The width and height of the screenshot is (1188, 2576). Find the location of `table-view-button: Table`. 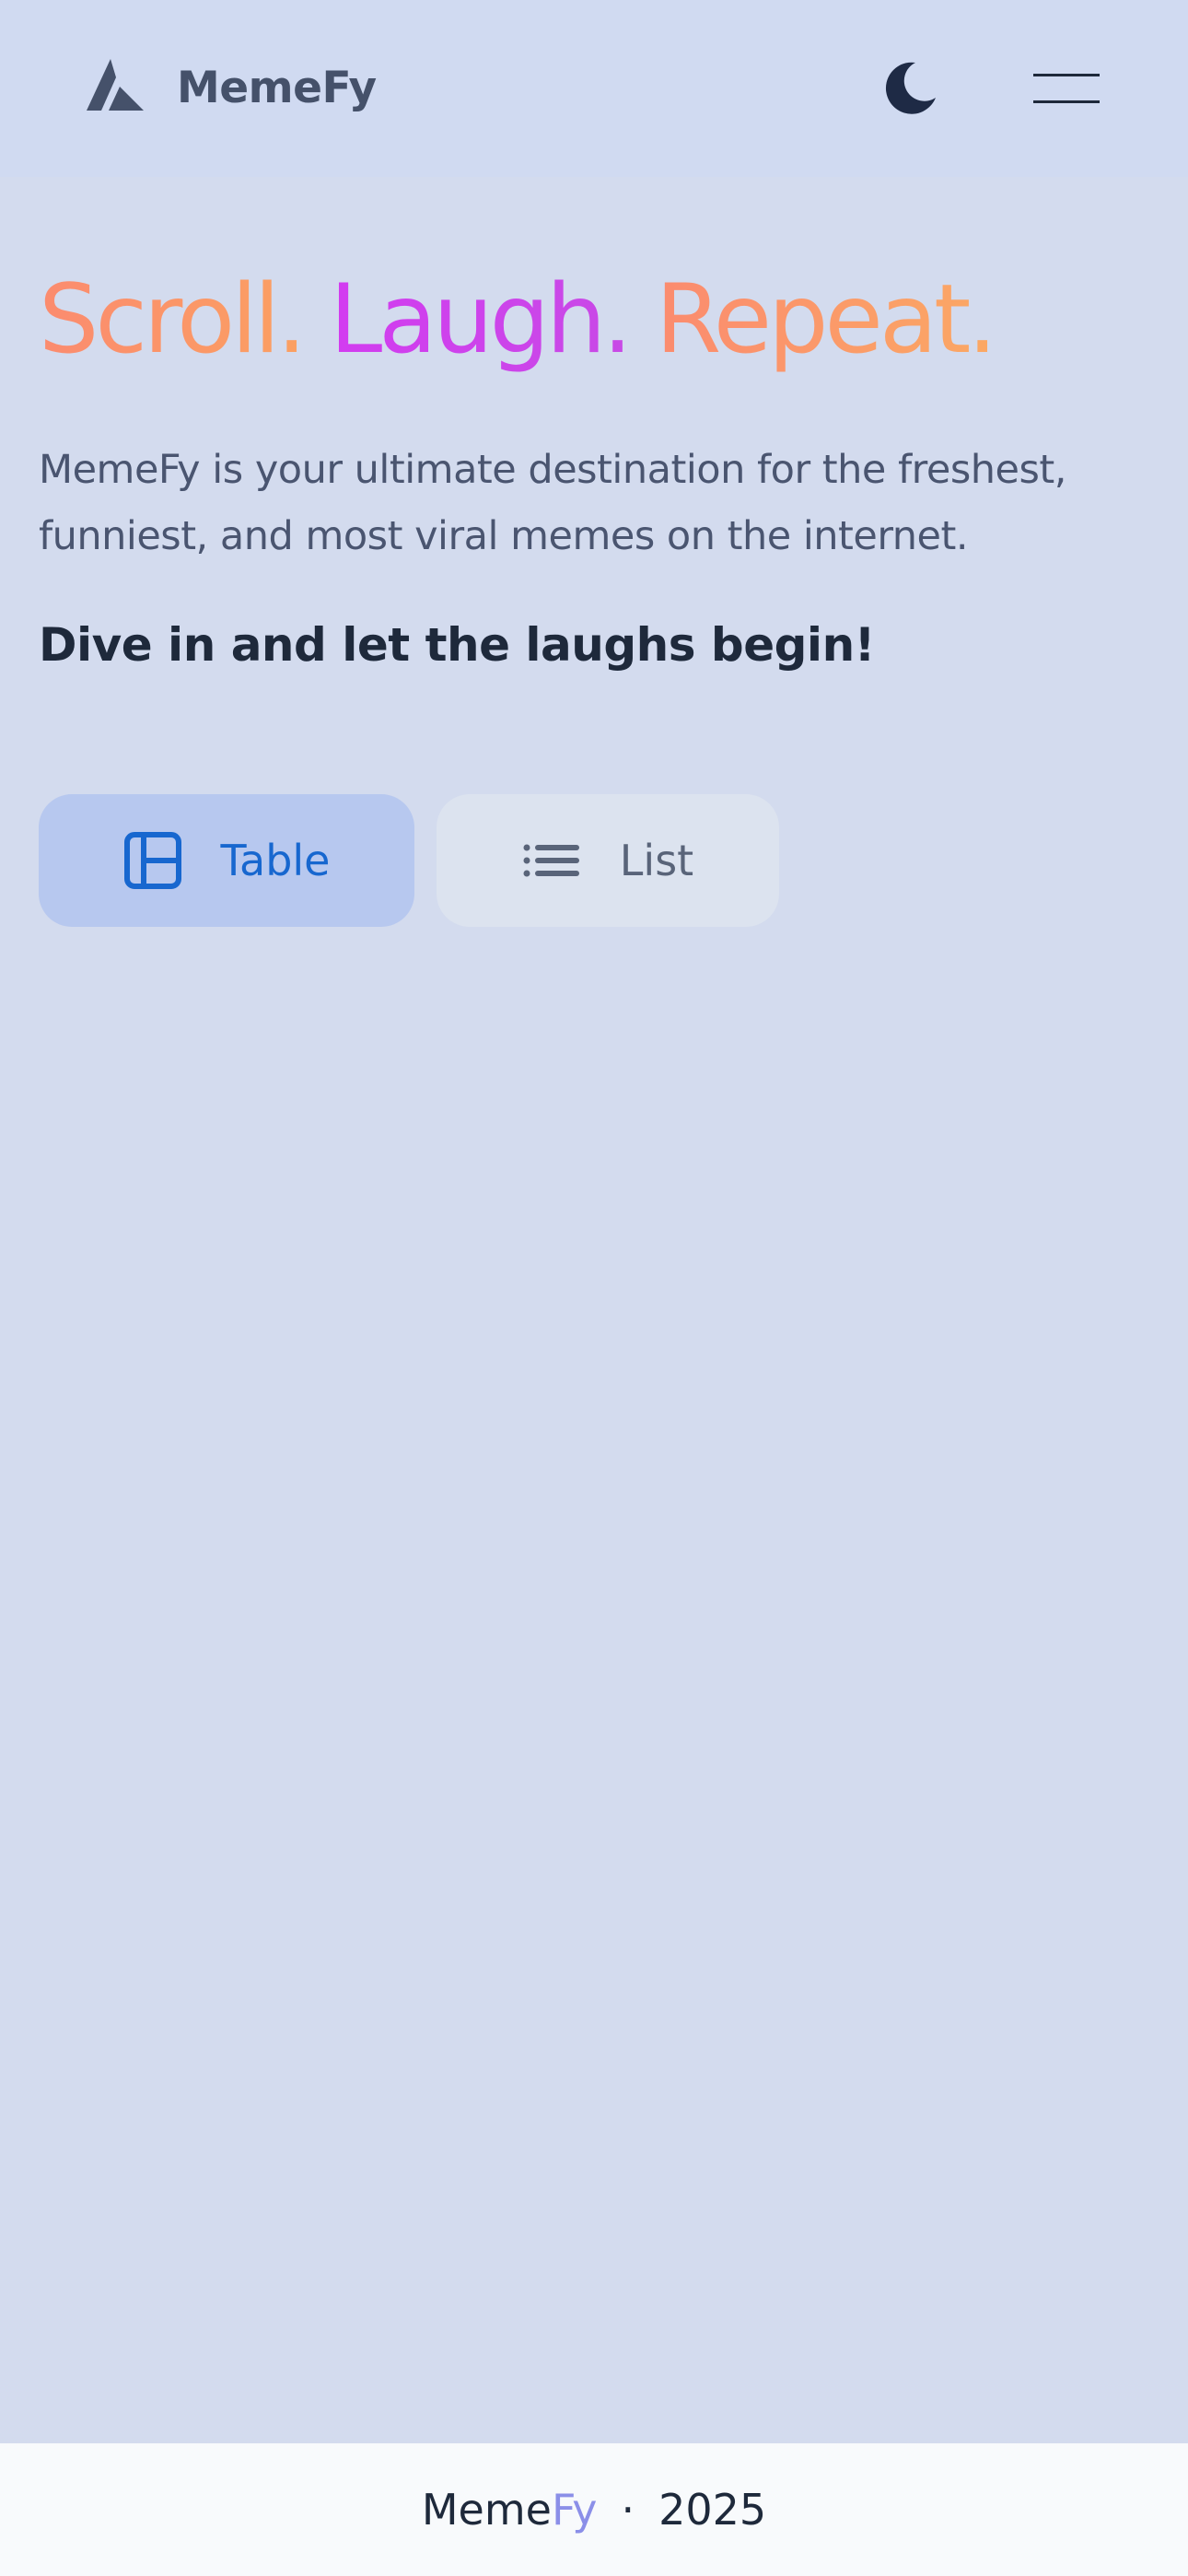

table-view-button: Table is located at coordinates (226, 860).